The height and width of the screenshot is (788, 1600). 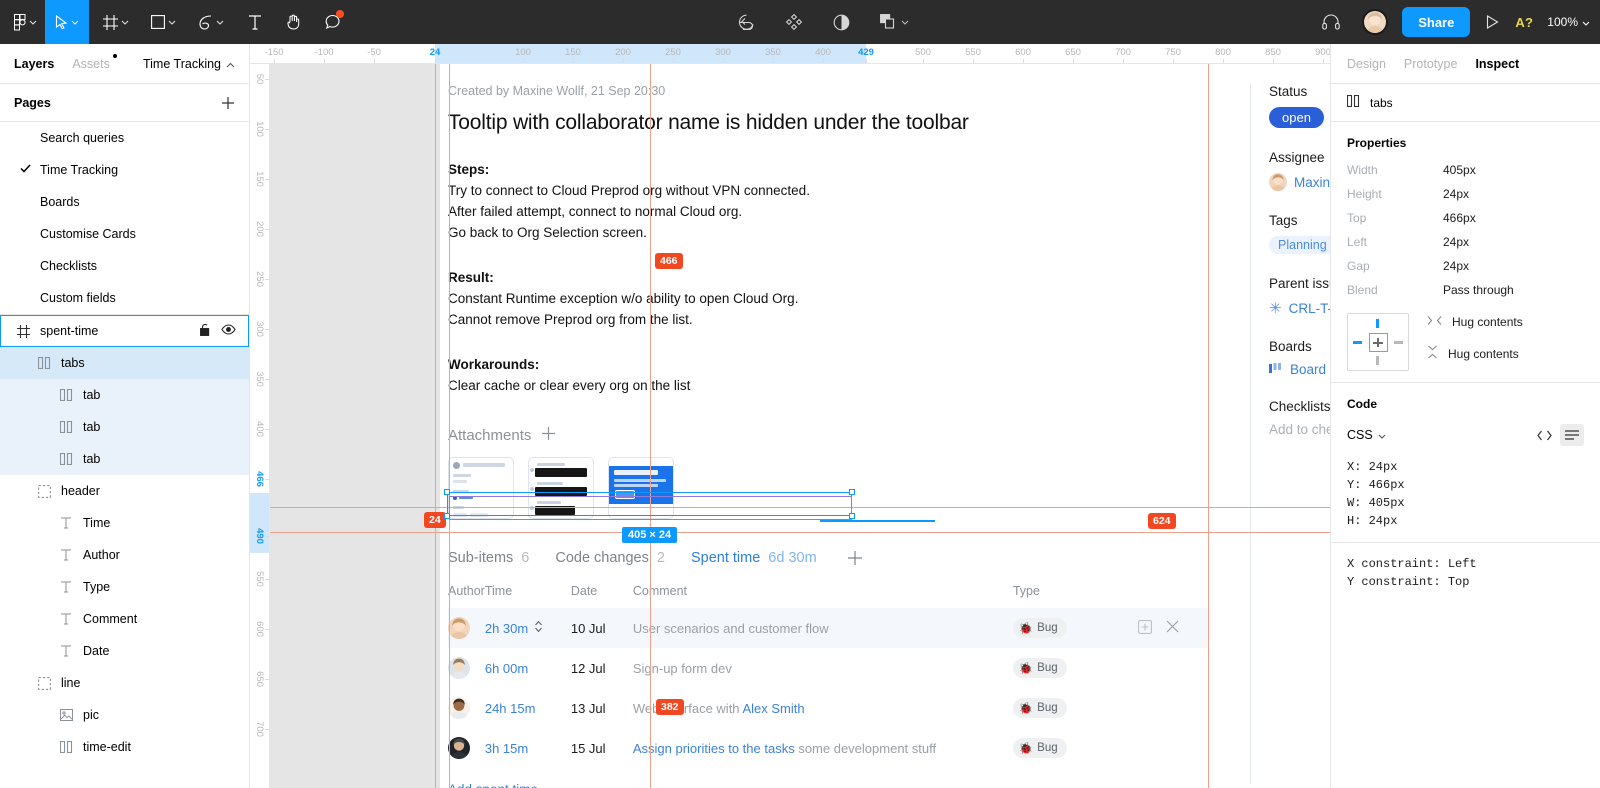 What do you see at coordinates (1299, 429) in the screenshot?
I see `add-to-checklist-link: Add to checkli` at bounding box center [1299, 429].